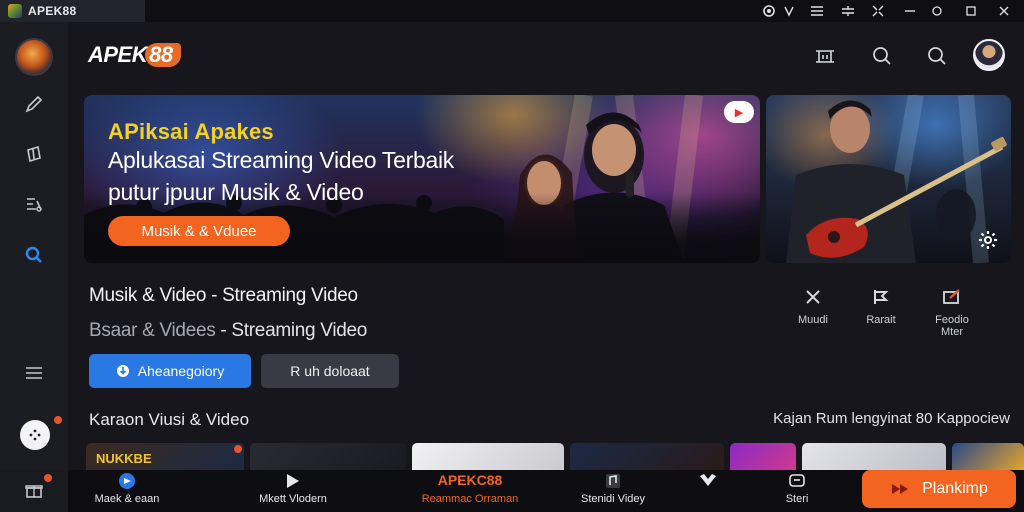 This screenshot has width=1024, height=512. I want to click on bottom-tab-studio: Stenidi Videy, so click(613, 491).